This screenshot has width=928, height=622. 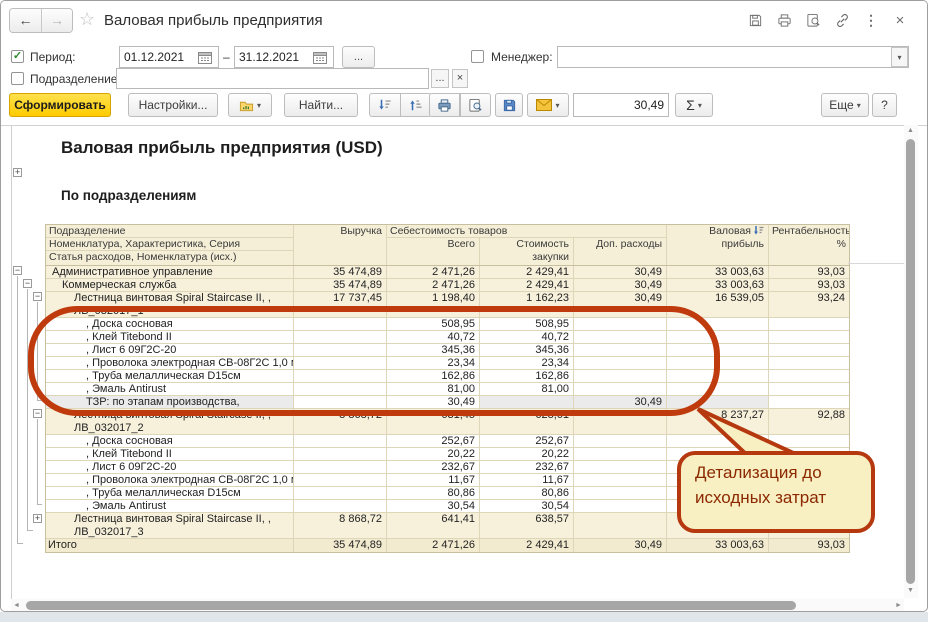 I want to click on manager-dropdown-button: ▾, so click(x=899, y=57).